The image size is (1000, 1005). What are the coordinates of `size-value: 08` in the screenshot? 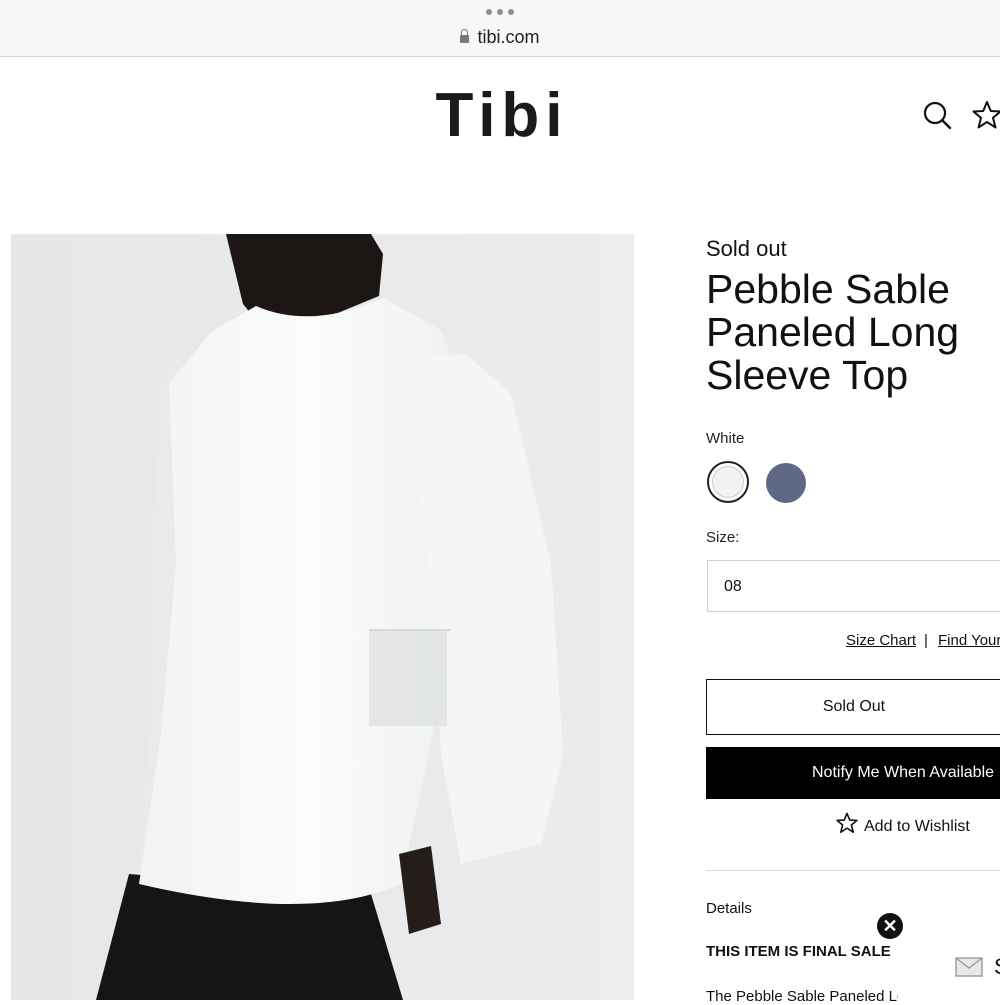 It's located at (733, 586).